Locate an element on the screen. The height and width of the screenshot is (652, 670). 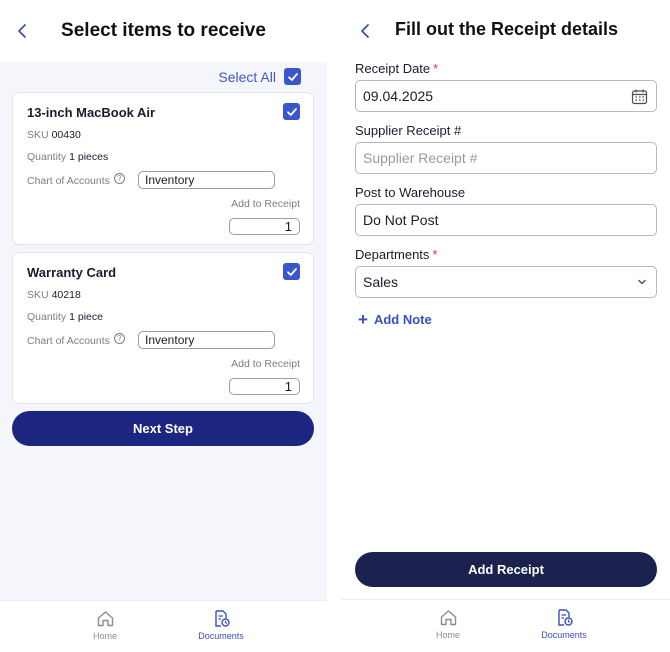
quantity-value: 1 piece is located at coordinates (86, 317).